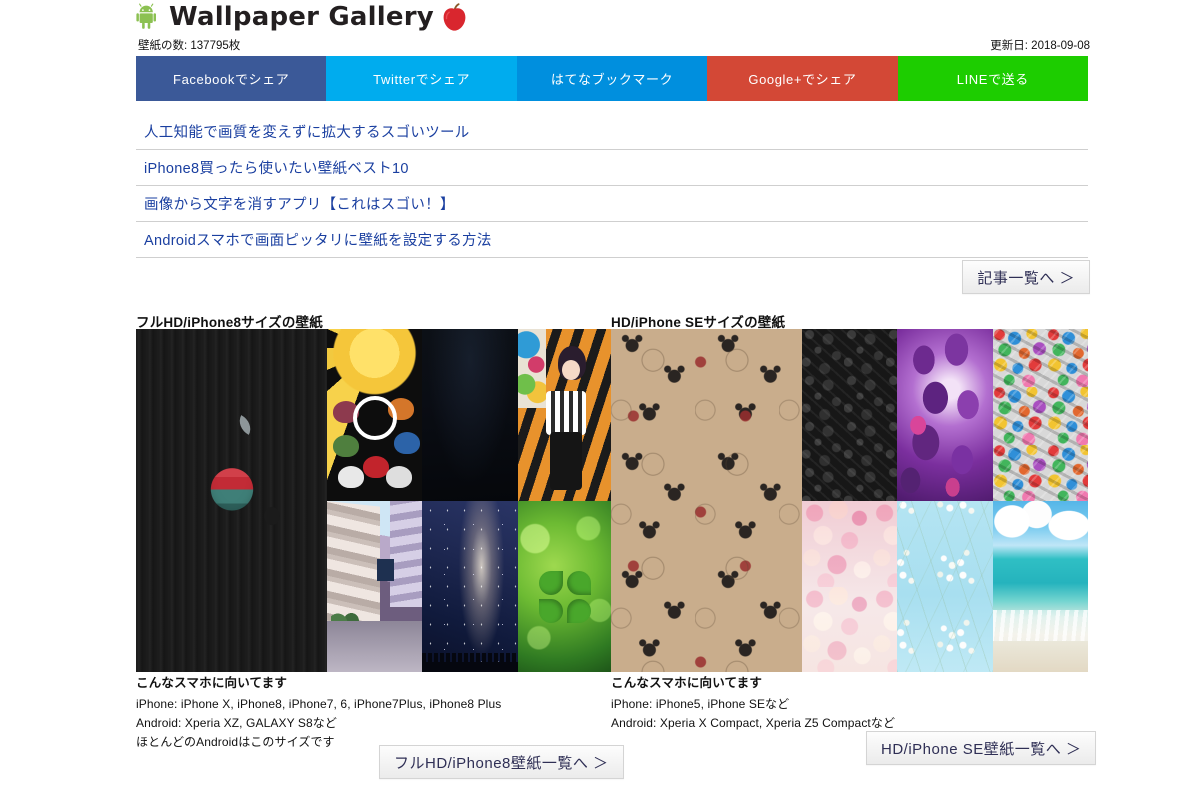 This screenshot has height=791, width=1186. Describe the element at coordinates (421, 78) in the screenshot. I see `share-twitter-button: Twitterでシェア` at that location.